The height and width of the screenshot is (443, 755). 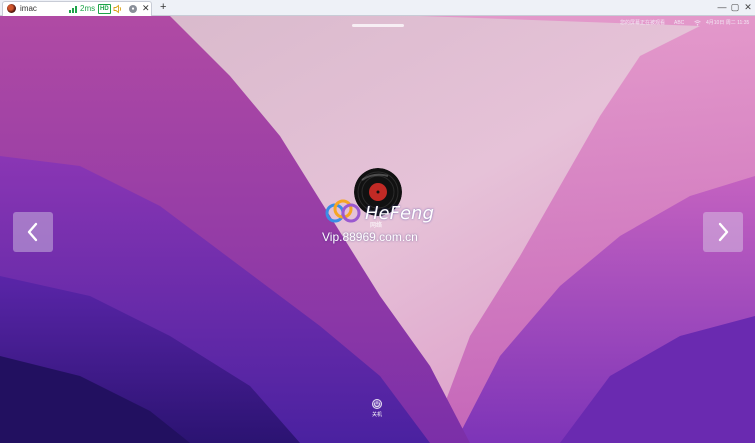 What do you see at coordinates (735, 7) in the screenshot?
I see `maximize-button: ▢` at bounding box center [735, 7].